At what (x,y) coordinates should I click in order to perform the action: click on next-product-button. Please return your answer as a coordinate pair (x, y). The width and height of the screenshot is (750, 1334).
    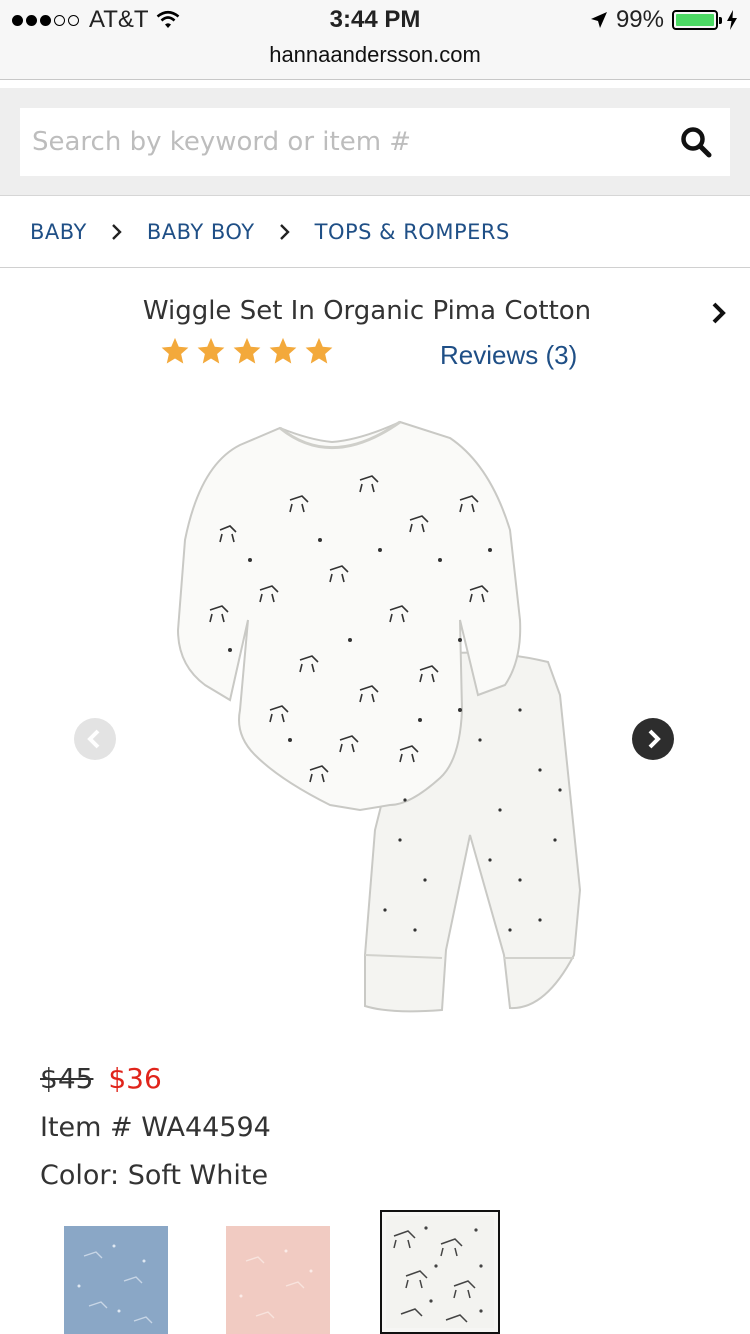
    Looking at the image, I should click on (719, 313).